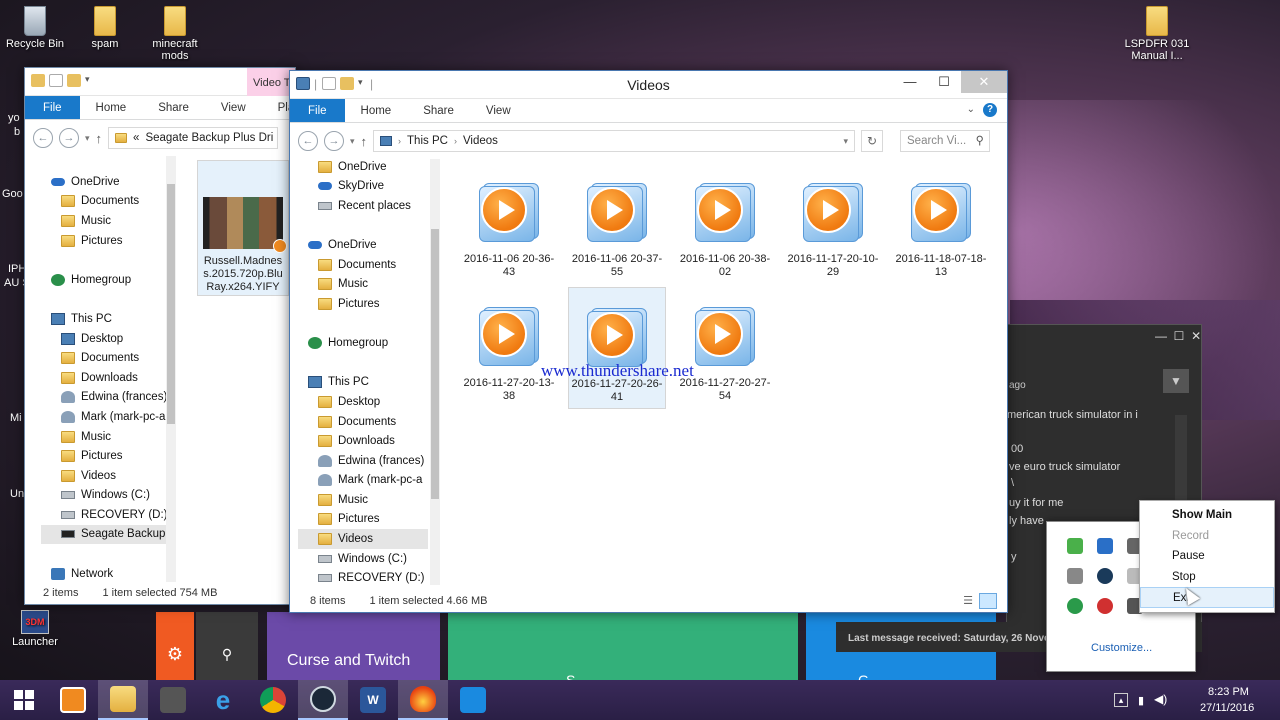 This screenshot has width=1280, height=720. What do you see at coordinates (1075, 546) in the screenshot?
I see `checkmark-app-icon` at bounding box center [1075, 546].